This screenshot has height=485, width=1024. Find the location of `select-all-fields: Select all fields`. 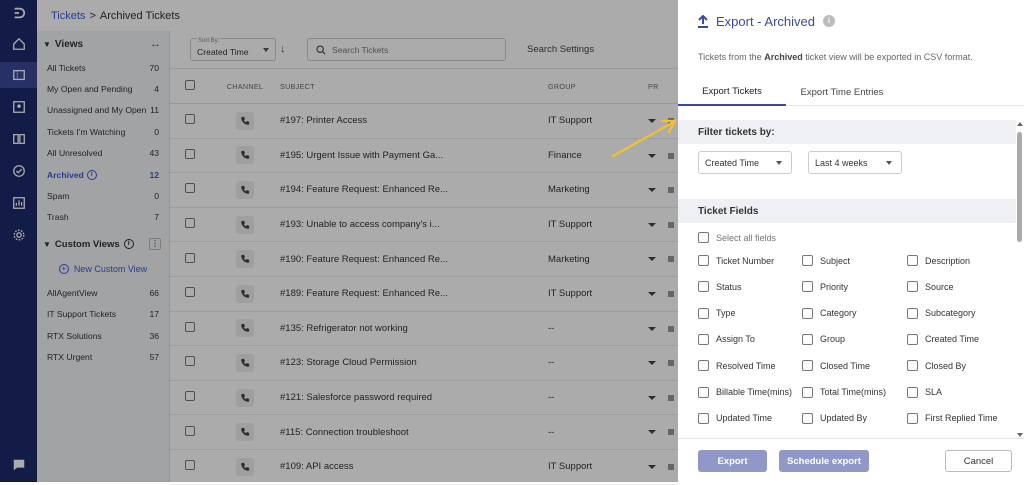

select-all-fields: Select all fields is located at coordinates (737, 237).